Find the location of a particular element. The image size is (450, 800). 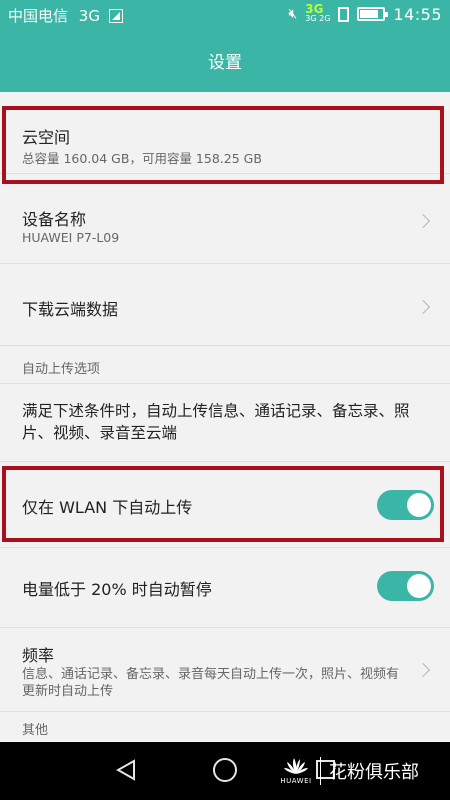

status-left: 中国电信 3G is located at coordinates (65, 15).